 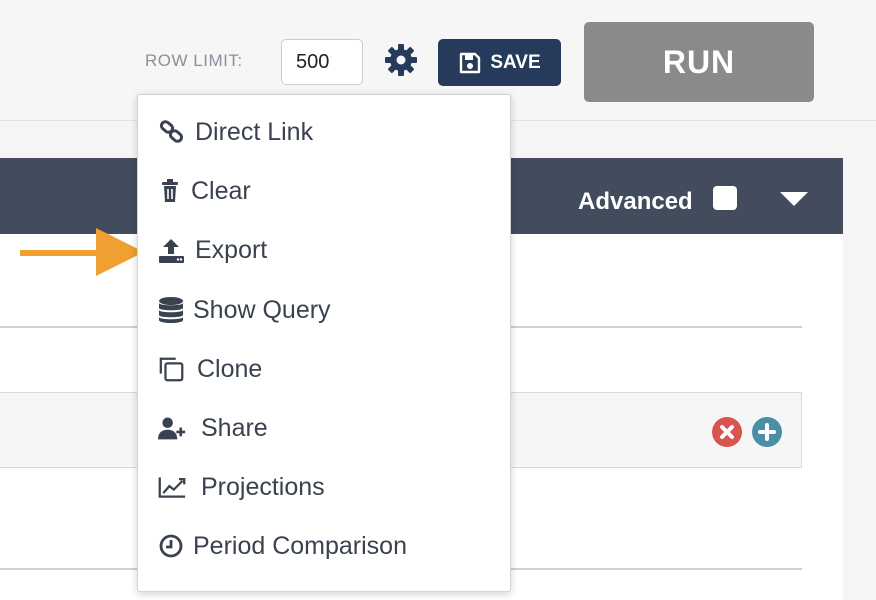 What do you see at coordinates (172, 191) in the screenshot?
I see `trash-icon` at bounding box center [172, 191].